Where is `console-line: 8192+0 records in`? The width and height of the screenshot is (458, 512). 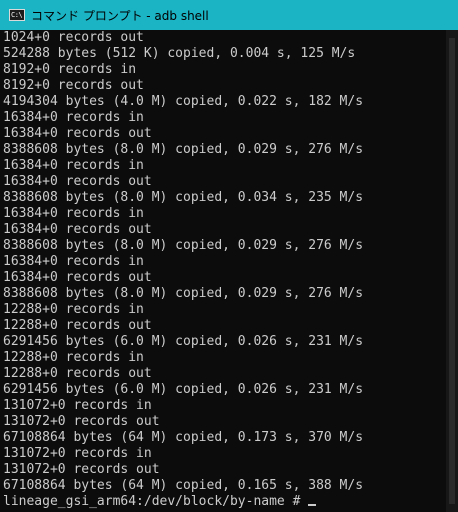 console-line: 8192+0 records in is located at coordinates (70, 69).